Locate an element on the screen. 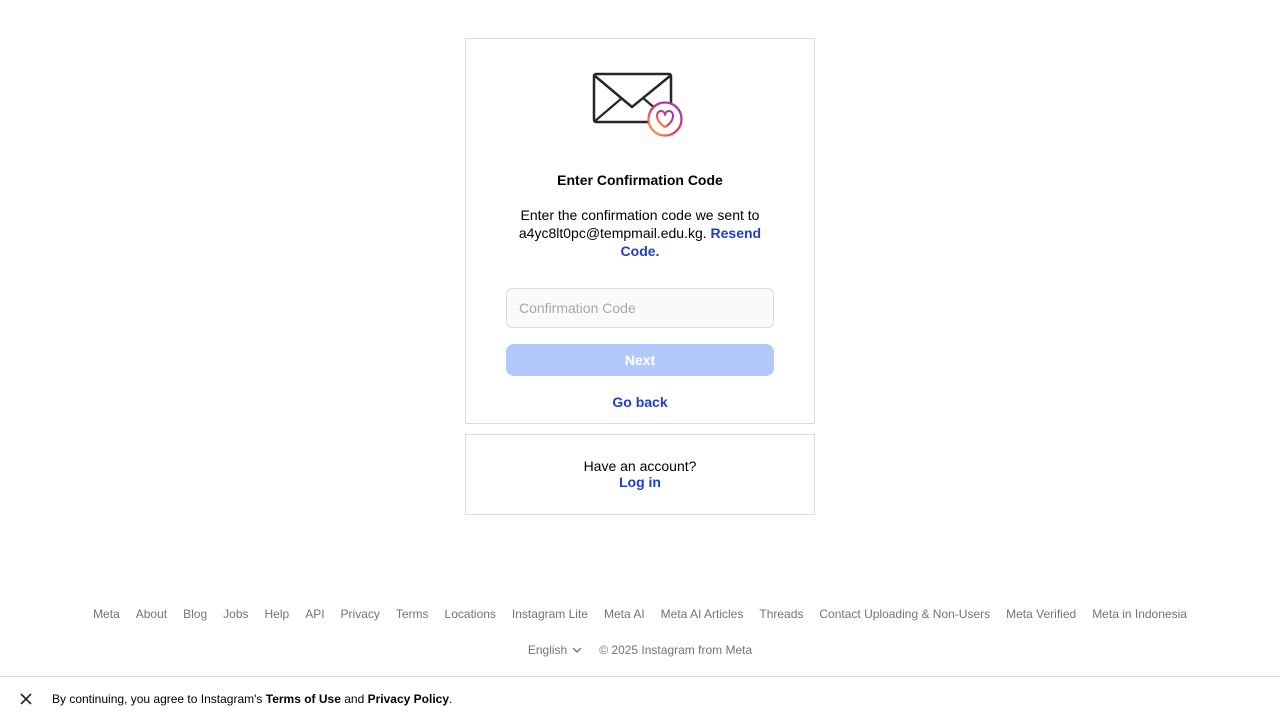 The width and height of the screenshot is (1280, 720). close-icon is located at coordinates (26, 698).